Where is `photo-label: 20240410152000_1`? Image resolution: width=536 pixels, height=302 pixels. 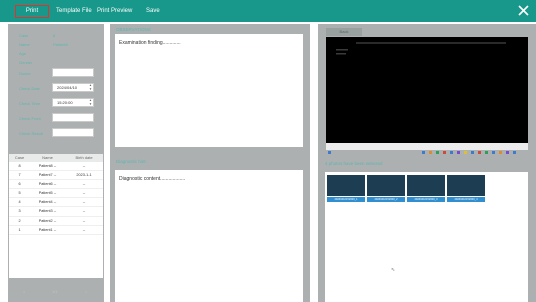
photo-label: 20240410152000_1 is located at coordinates (346, 199).